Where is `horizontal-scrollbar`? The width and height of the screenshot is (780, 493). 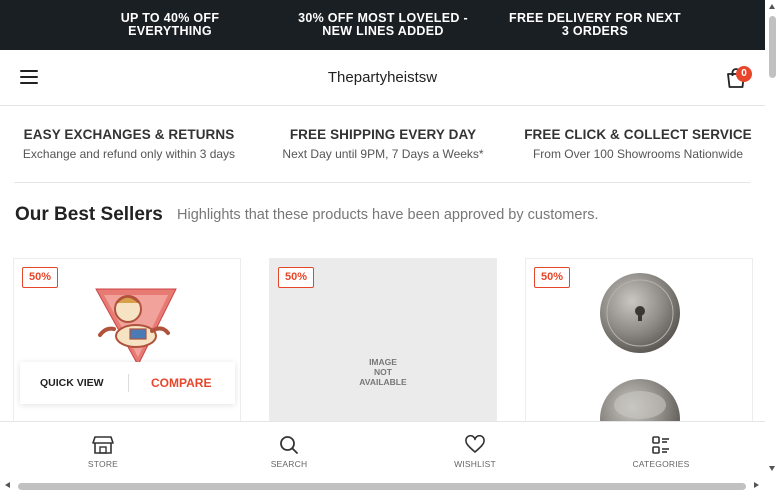
horizontal-scrollbar is located at coordinates (390, 486).